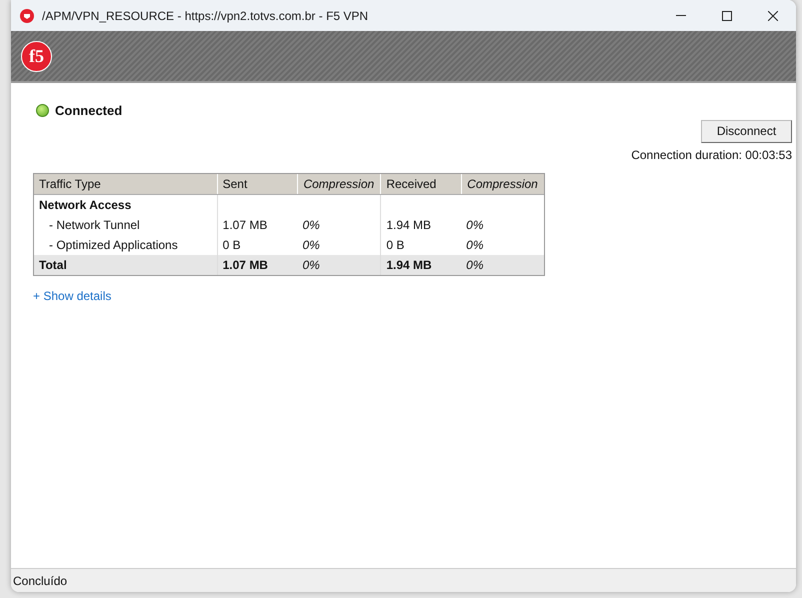 The height and width of the screenshot is (598, 802). What do you see at coordinates (257, 184) in the screenshot?
I see `column-header: Sent` at bounding box center [257, 184].